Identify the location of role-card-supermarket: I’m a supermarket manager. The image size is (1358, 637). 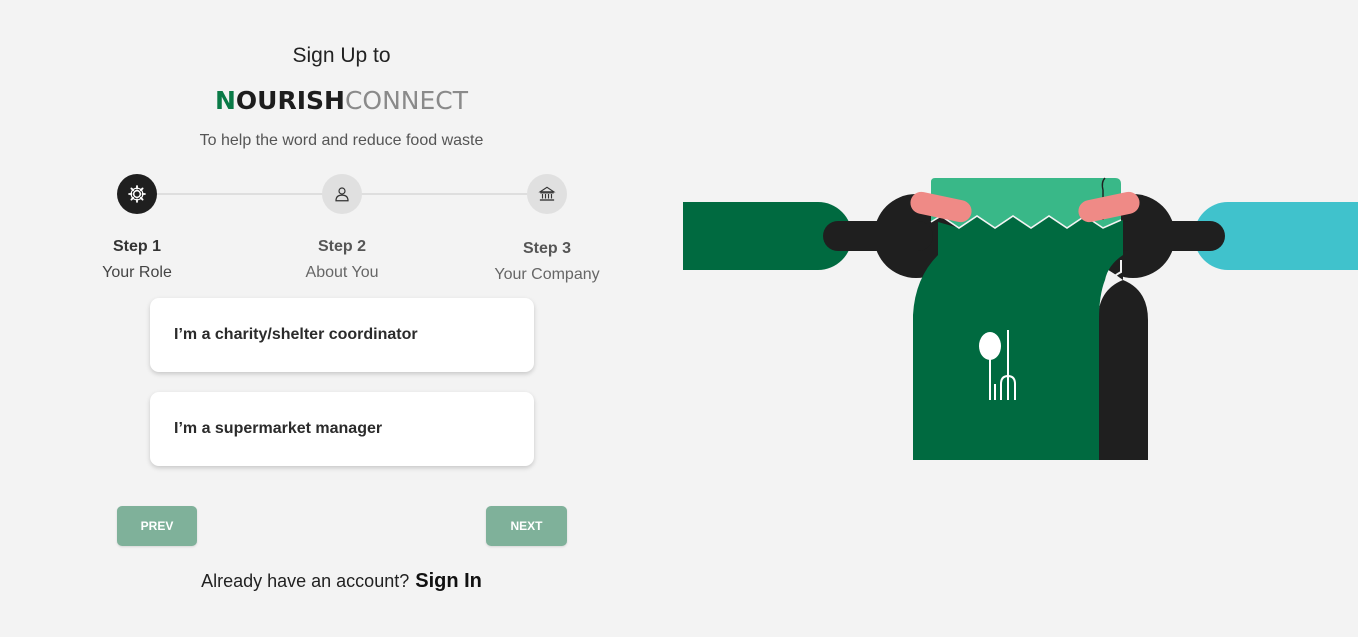
(342, 429).